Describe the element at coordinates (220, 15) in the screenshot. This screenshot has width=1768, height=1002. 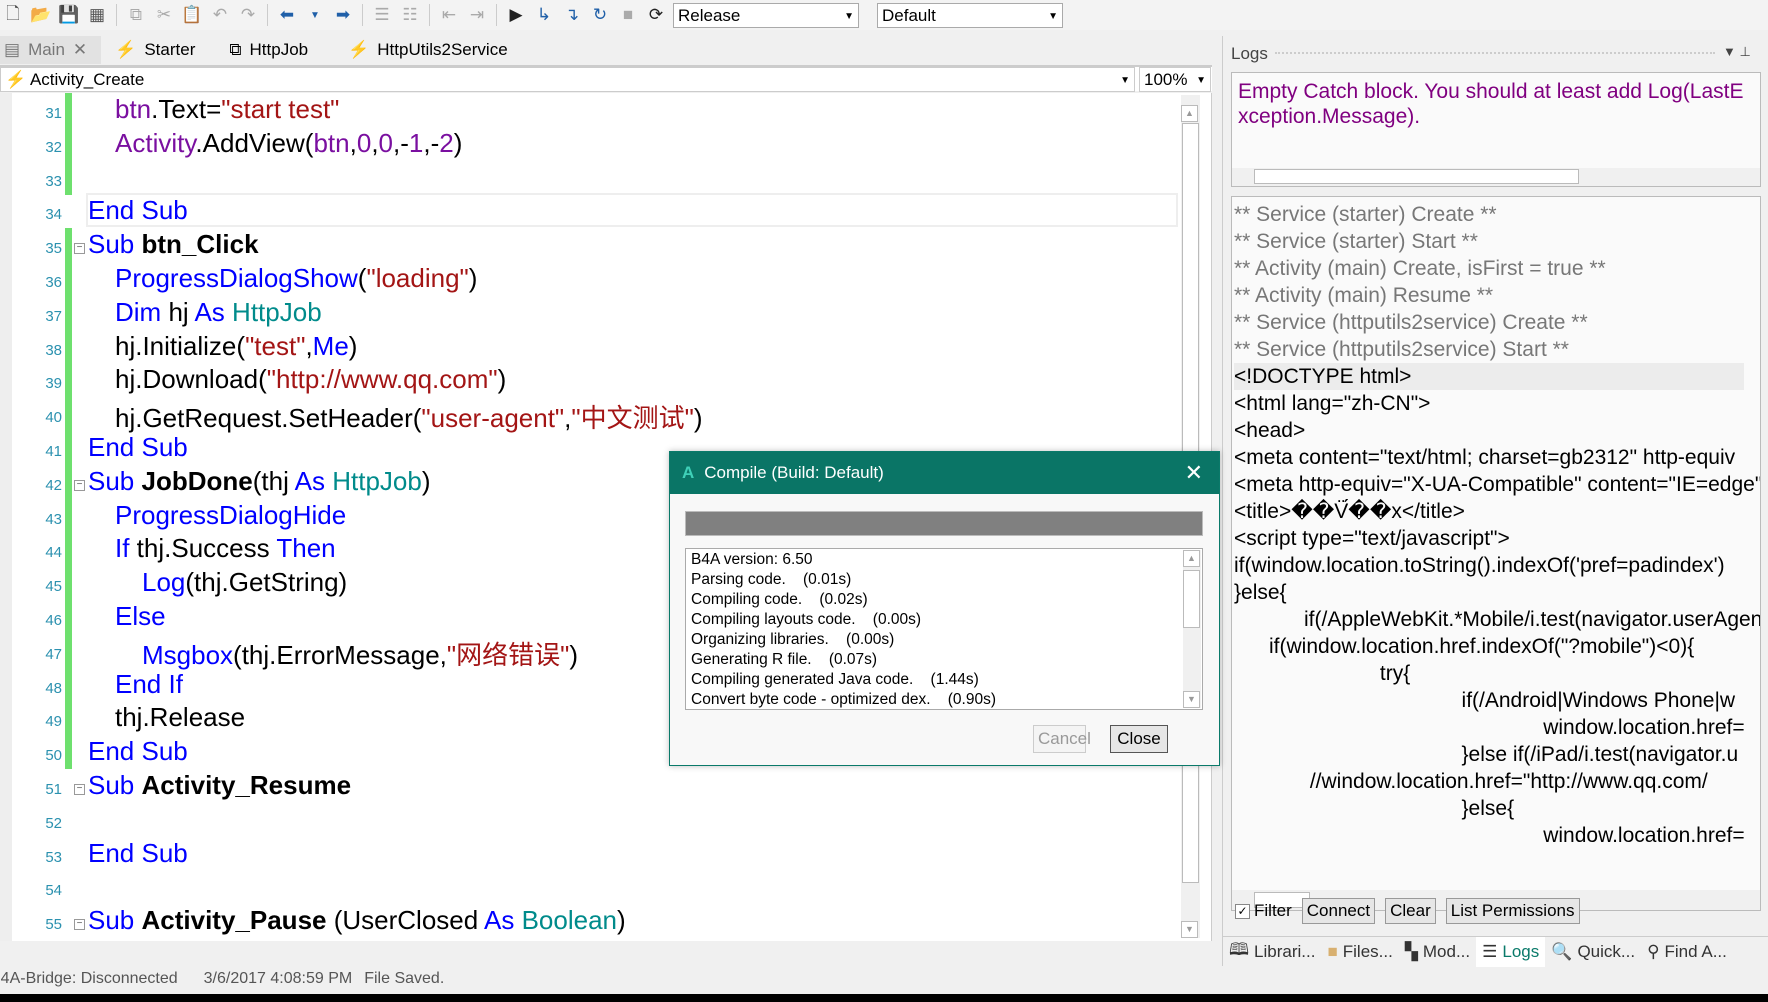
I see `undo-icon: ↶` at that location.